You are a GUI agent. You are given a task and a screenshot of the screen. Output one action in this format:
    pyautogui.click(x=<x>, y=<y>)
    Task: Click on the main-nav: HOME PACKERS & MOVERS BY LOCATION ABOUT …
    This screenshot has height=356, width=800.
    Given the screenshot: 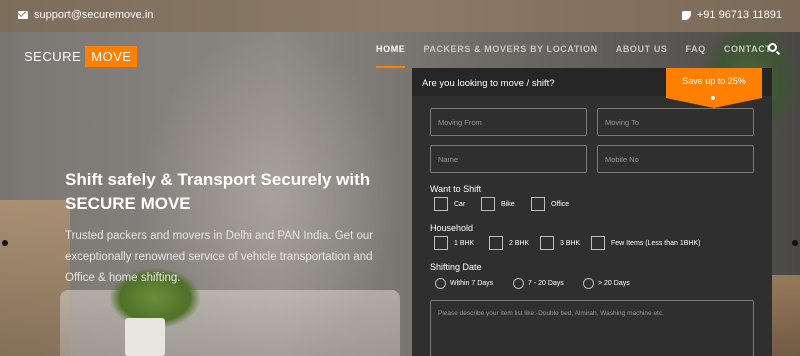 What is the action you would take?
    pyautogui.click(x=582, y=56)
    